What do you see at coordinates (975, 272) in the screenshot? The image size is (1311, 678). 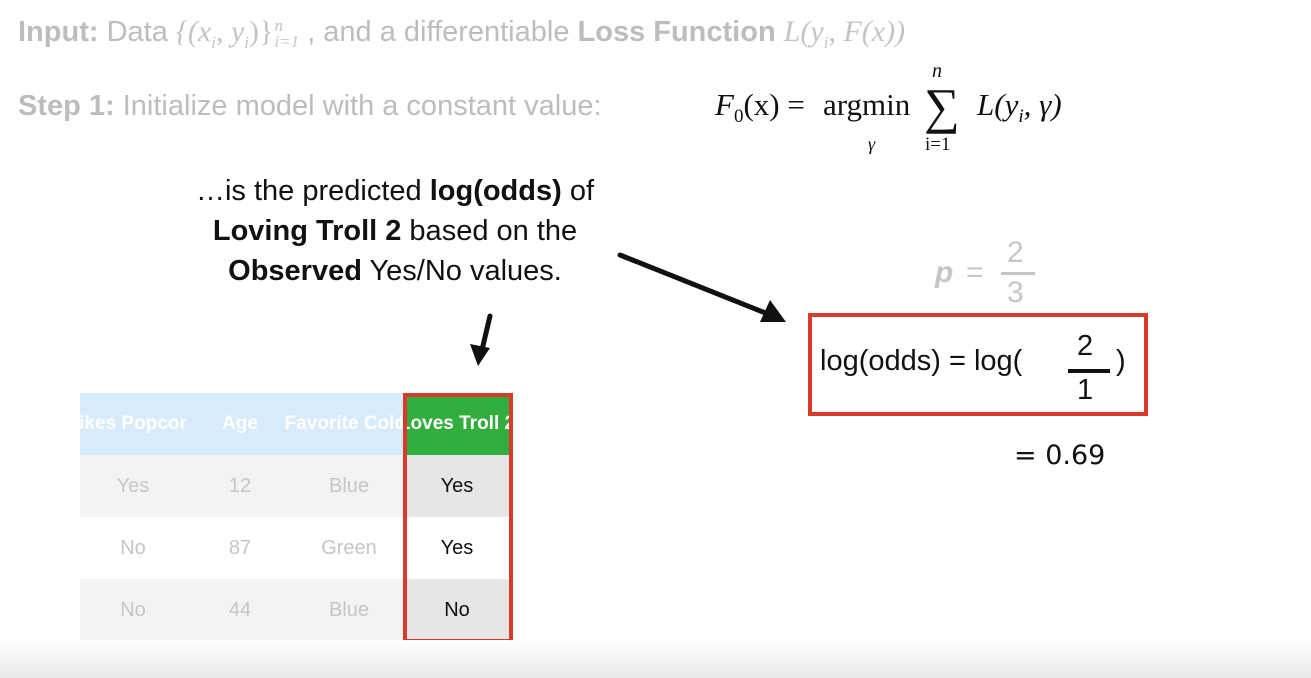 I see `p-equals: =` at bounding box center [975, 272].